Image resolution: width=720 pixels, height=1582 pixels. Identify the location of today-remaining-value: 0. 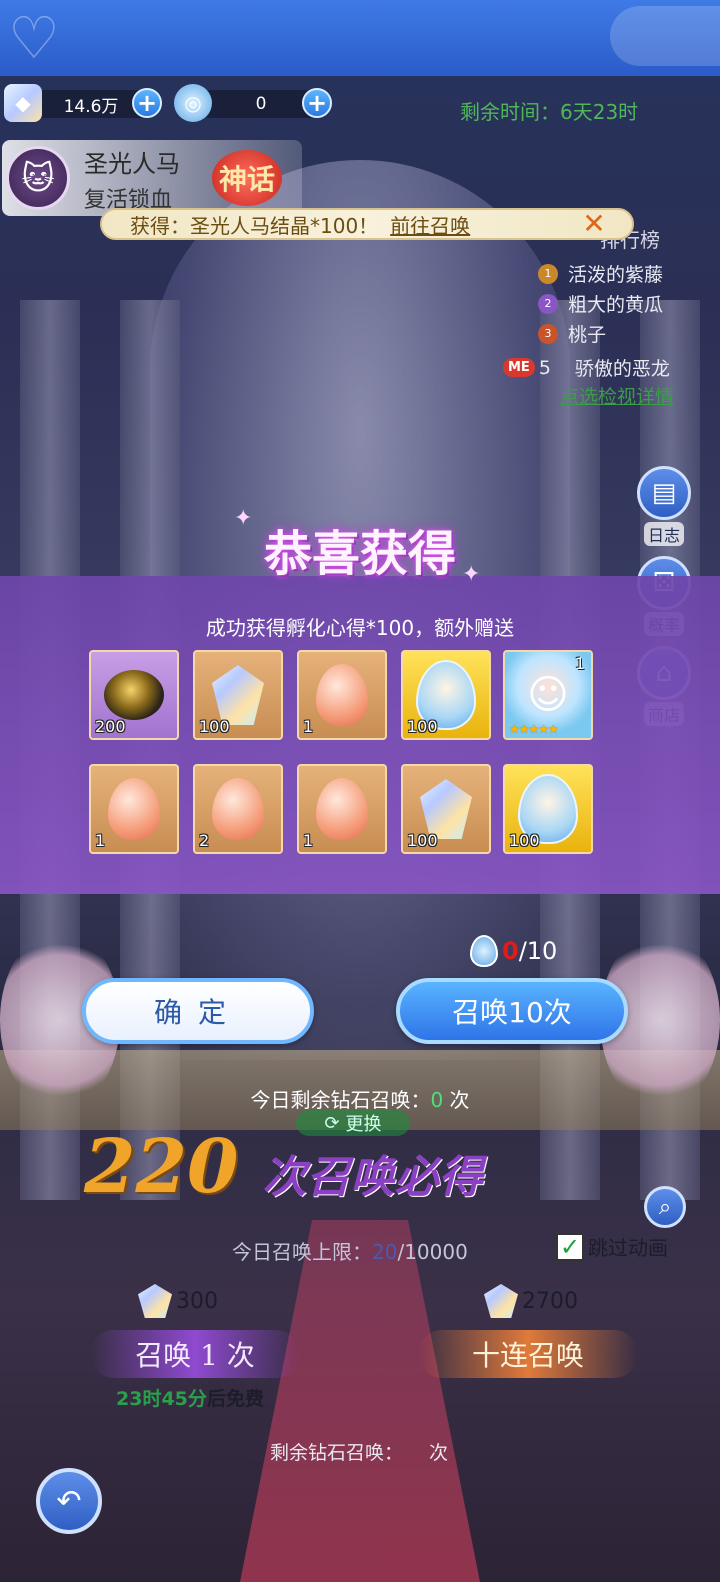
(437, 1100).